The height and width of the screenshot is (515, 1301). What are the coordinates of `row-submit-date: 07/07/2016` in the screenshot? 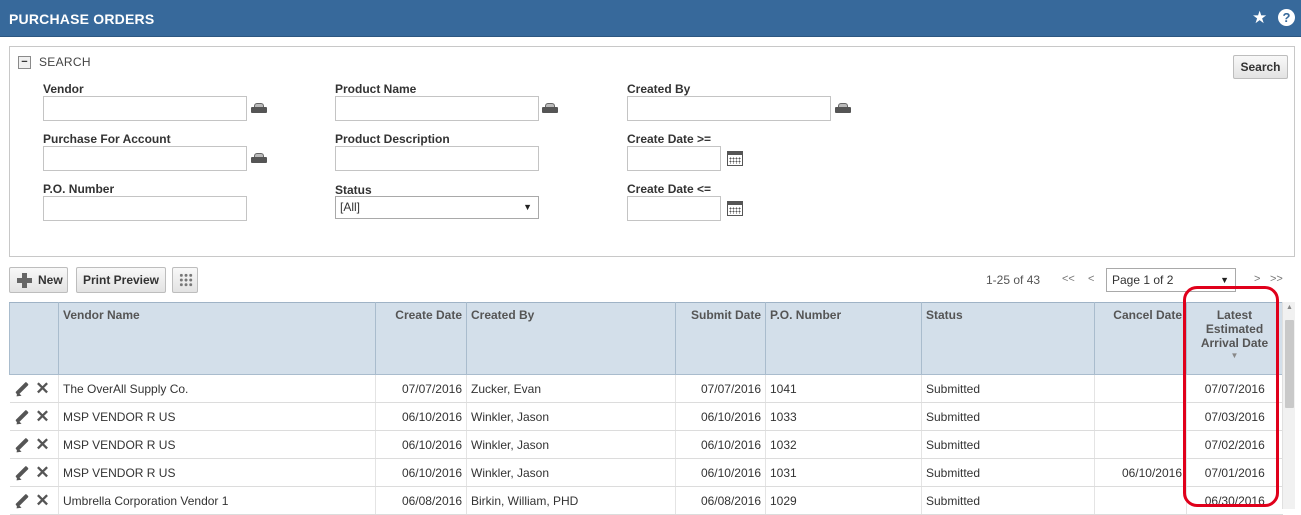 It's located at (720, 388).